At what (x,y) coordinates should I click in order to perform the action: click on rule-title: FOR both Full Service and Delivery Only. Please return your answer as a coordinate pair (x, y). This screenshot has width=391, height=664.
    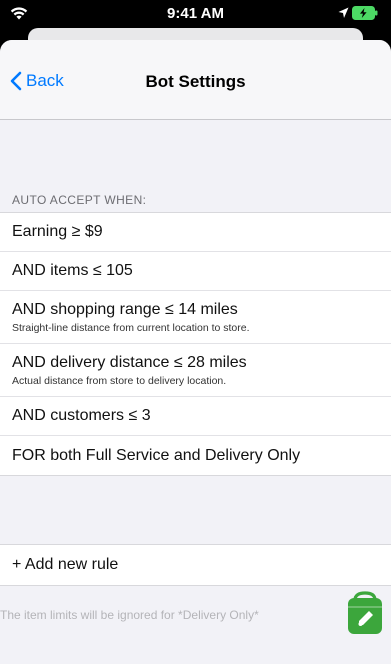
    Looking at the image, I should click on (156, 455).